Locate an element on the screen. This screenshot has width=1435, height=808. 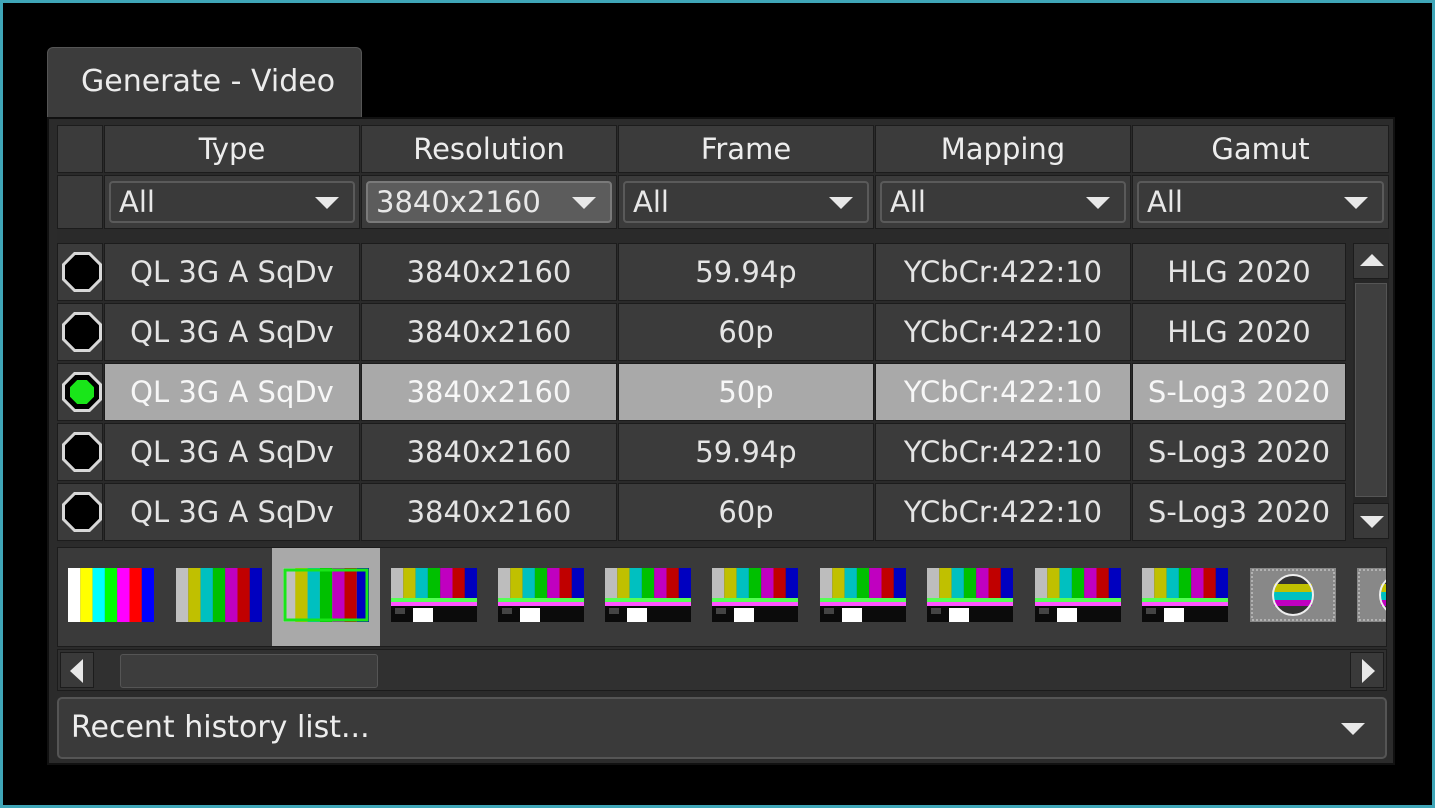
bars-outlined-icon is located at coordinates (326, 595).